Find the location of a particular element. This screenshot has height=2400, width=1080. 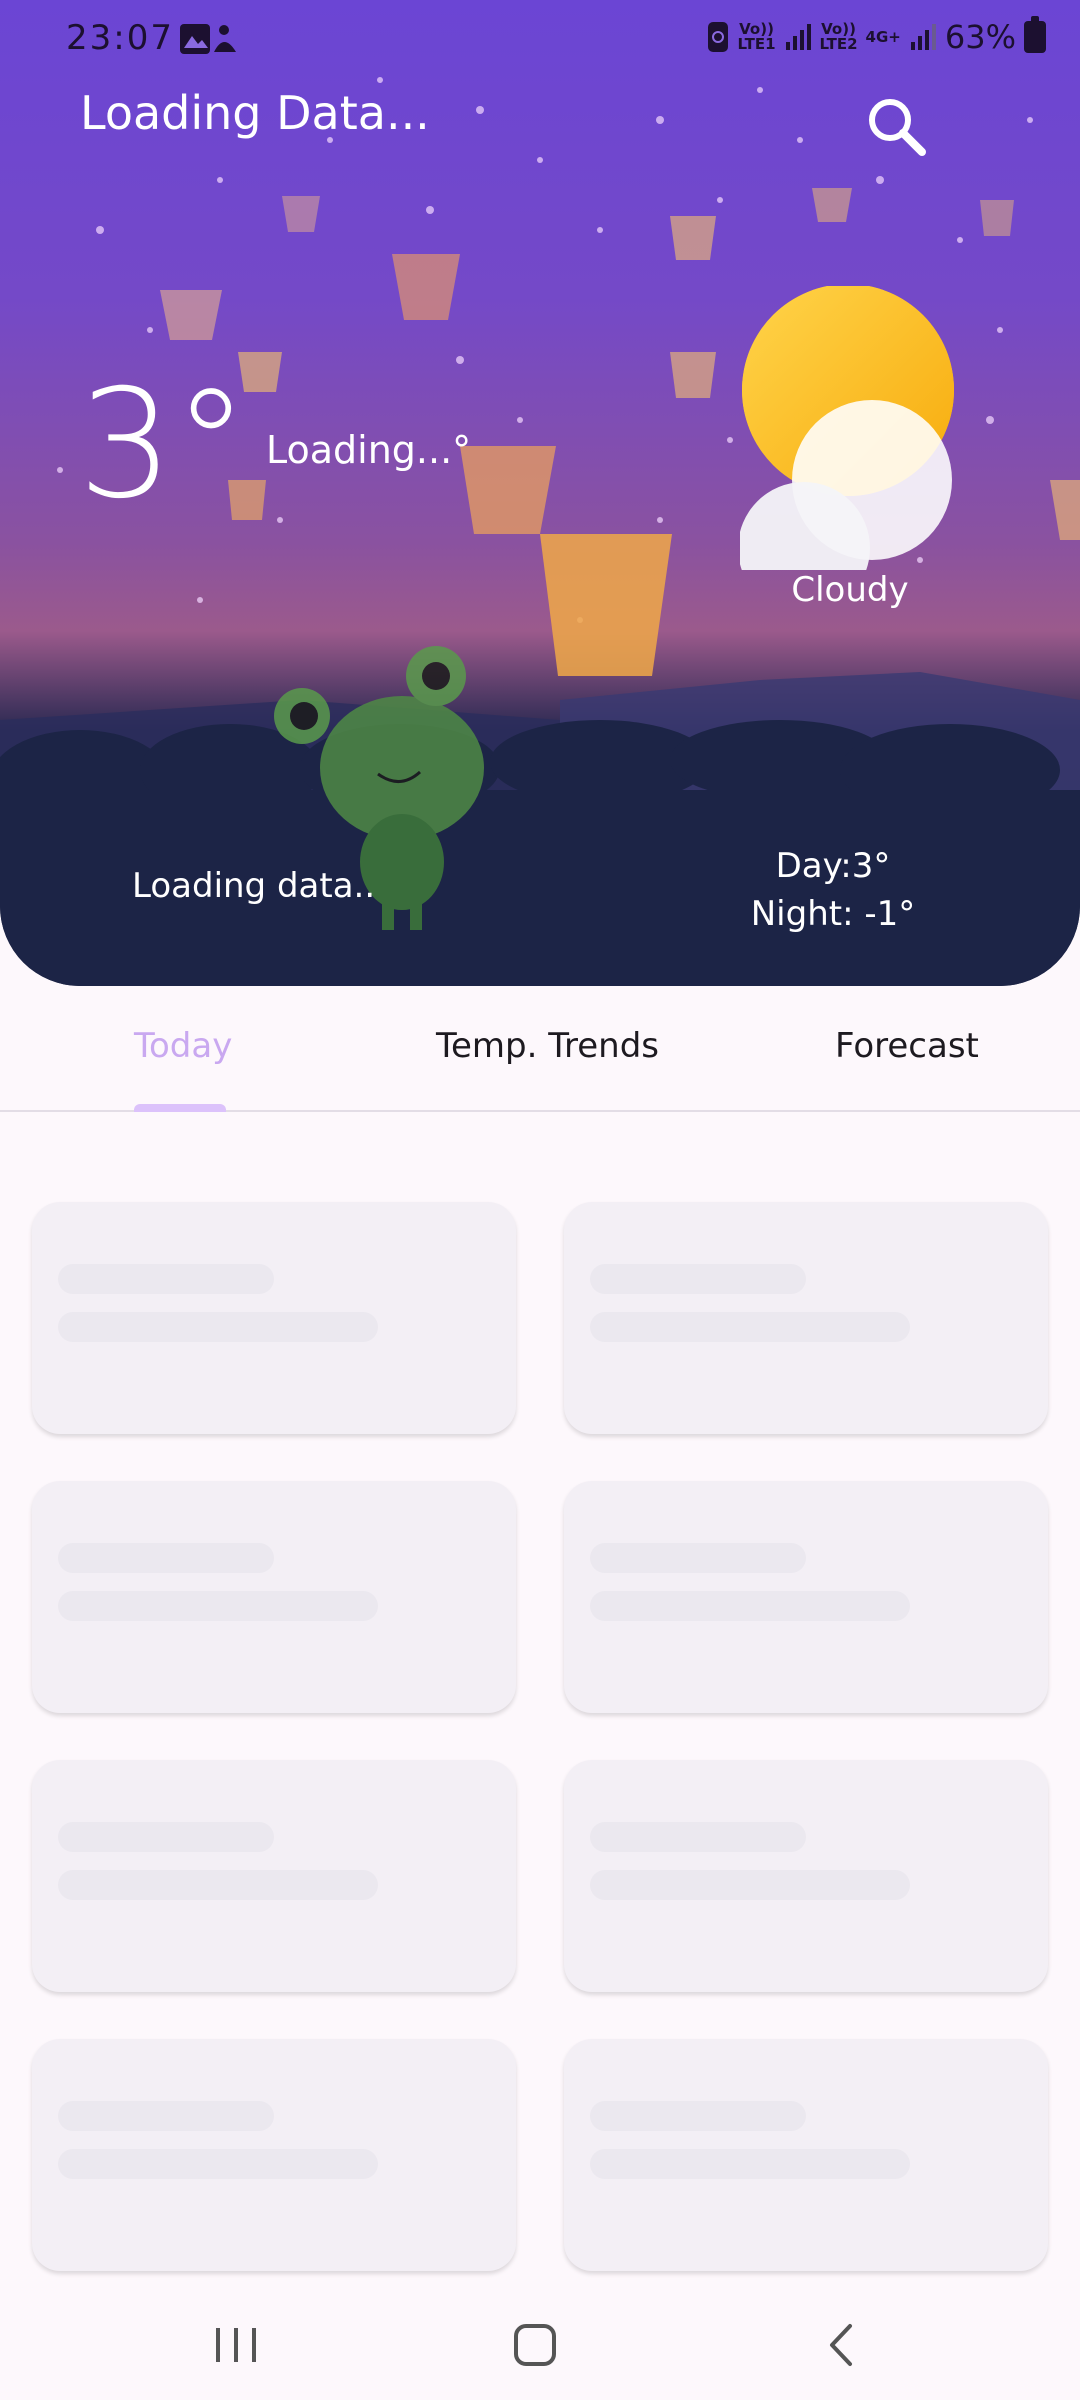

weather-summary: Loading data.. is located at coordinates (254, 886).